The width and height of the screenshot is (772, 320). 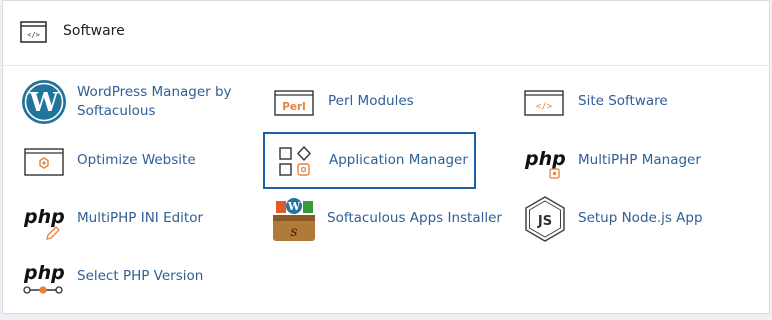 What do you see at coordinates (94, 31) in the screenshot?
I see `section-title: Software` at bounding box center [94, 31].